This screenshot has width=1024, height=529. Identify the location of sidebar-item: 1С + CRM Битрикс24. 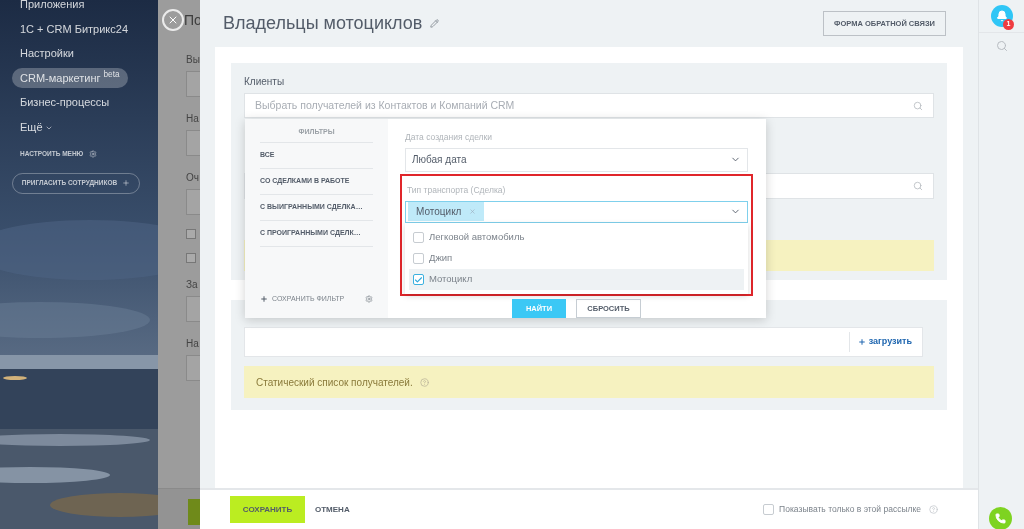
(74, 28).